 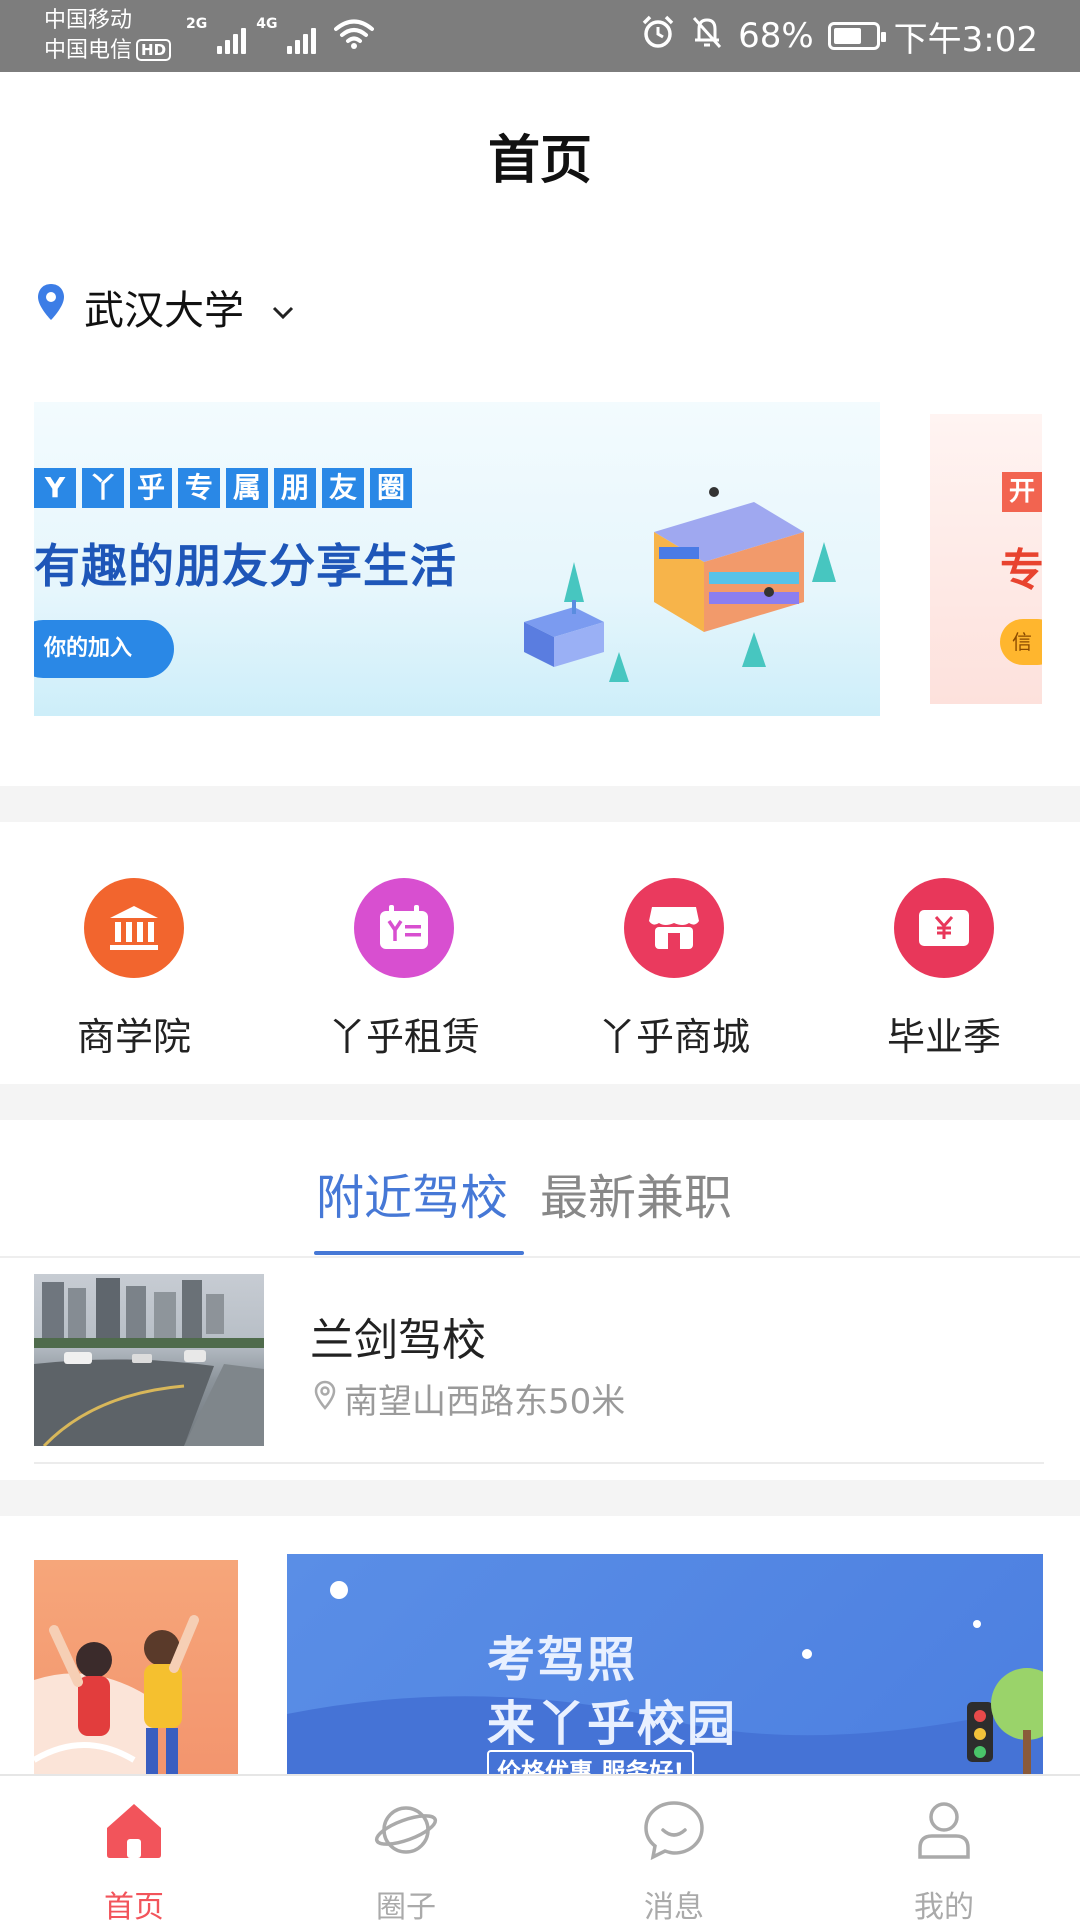 I want to click on network-type-4g: 4G, so click(x=267, y=24).